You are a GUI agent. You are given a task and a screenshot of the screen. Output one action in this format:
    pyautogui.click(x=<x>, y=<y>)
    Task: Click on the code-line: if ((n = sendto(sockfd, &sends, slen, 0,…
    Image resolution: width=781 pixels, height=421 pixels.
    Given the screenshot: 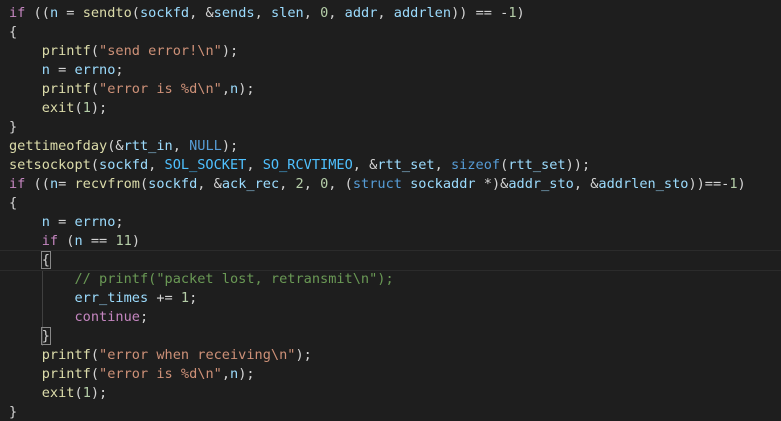 What is the action you would take?
    pyautogui.click(x=395, y=13)
    